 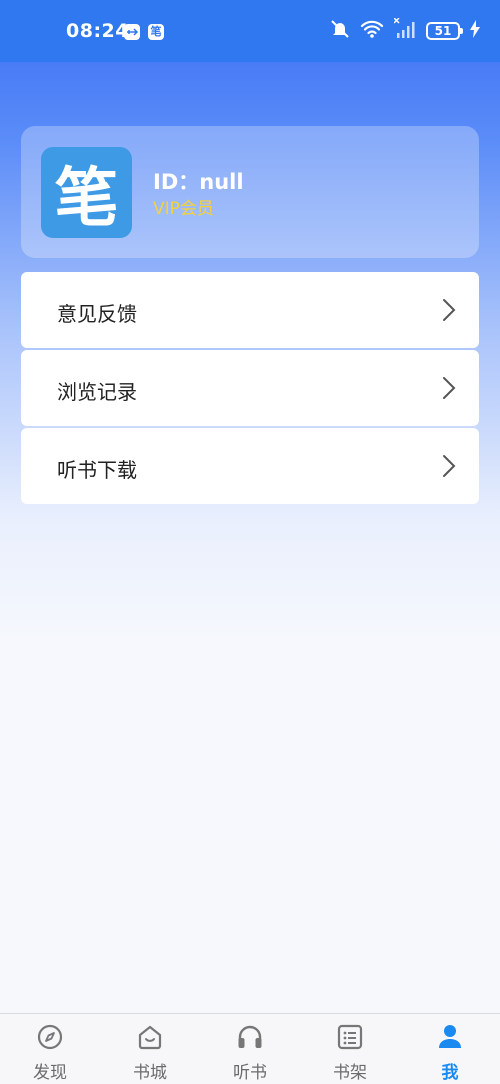 What do you see at coordinates (198, 182) in the screenshot?
I see `user-id: ID：null` at bounding box center [198, 182].